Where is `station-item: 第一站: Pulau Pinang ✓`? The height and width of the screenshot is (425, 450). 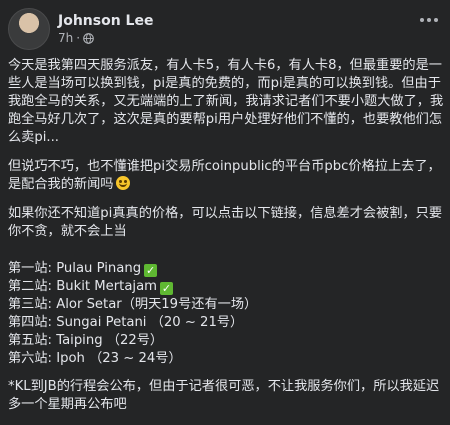 station-item: 第一站: Pulau Pinang ✓ is located at coordinates (226, 269).